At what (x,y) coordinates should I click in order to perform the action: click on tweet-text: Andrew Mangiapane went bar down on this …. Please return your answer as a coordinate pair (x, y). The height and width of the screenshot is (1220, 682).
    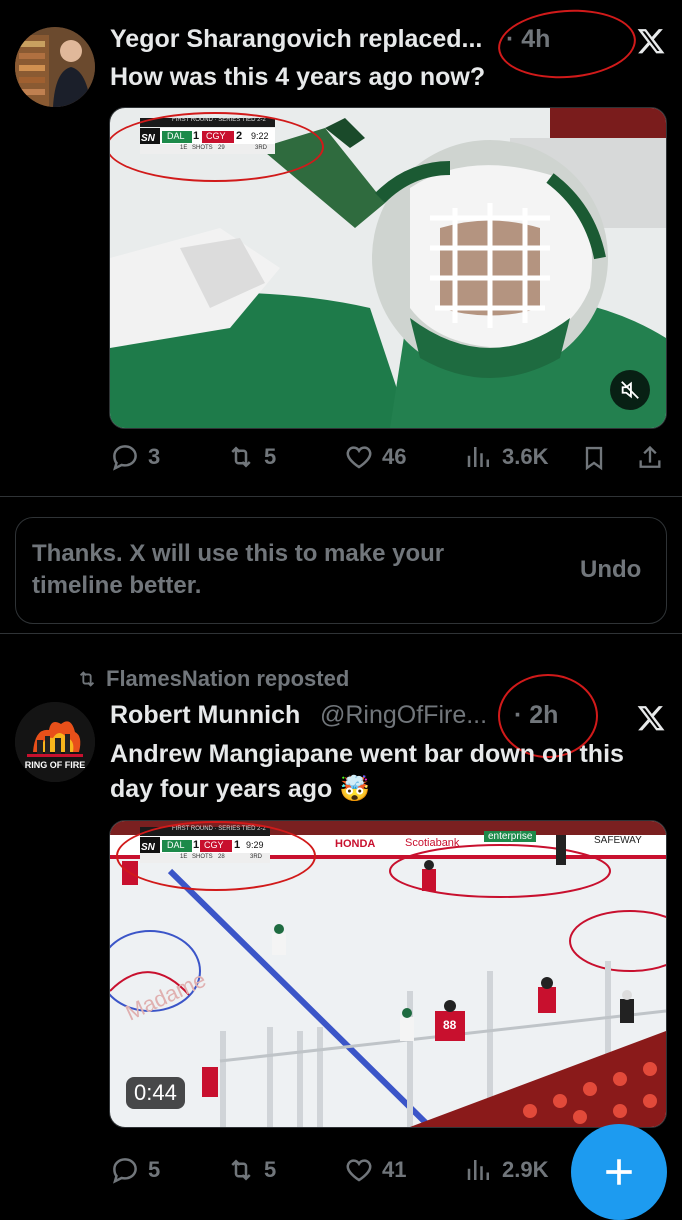
    Looking at the image, I should click on (367, 771).